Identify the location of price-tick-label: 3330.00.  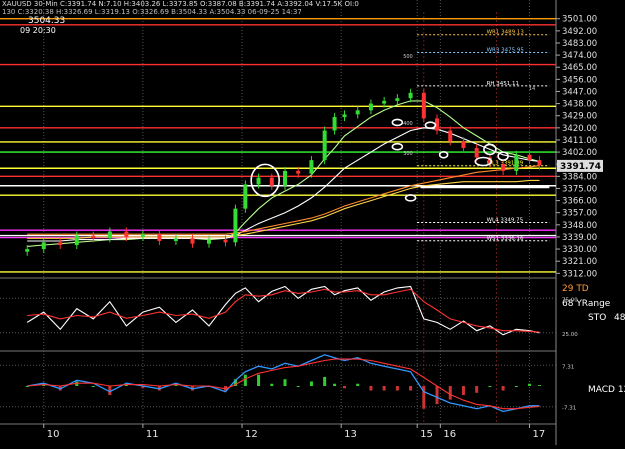
(579, 250).